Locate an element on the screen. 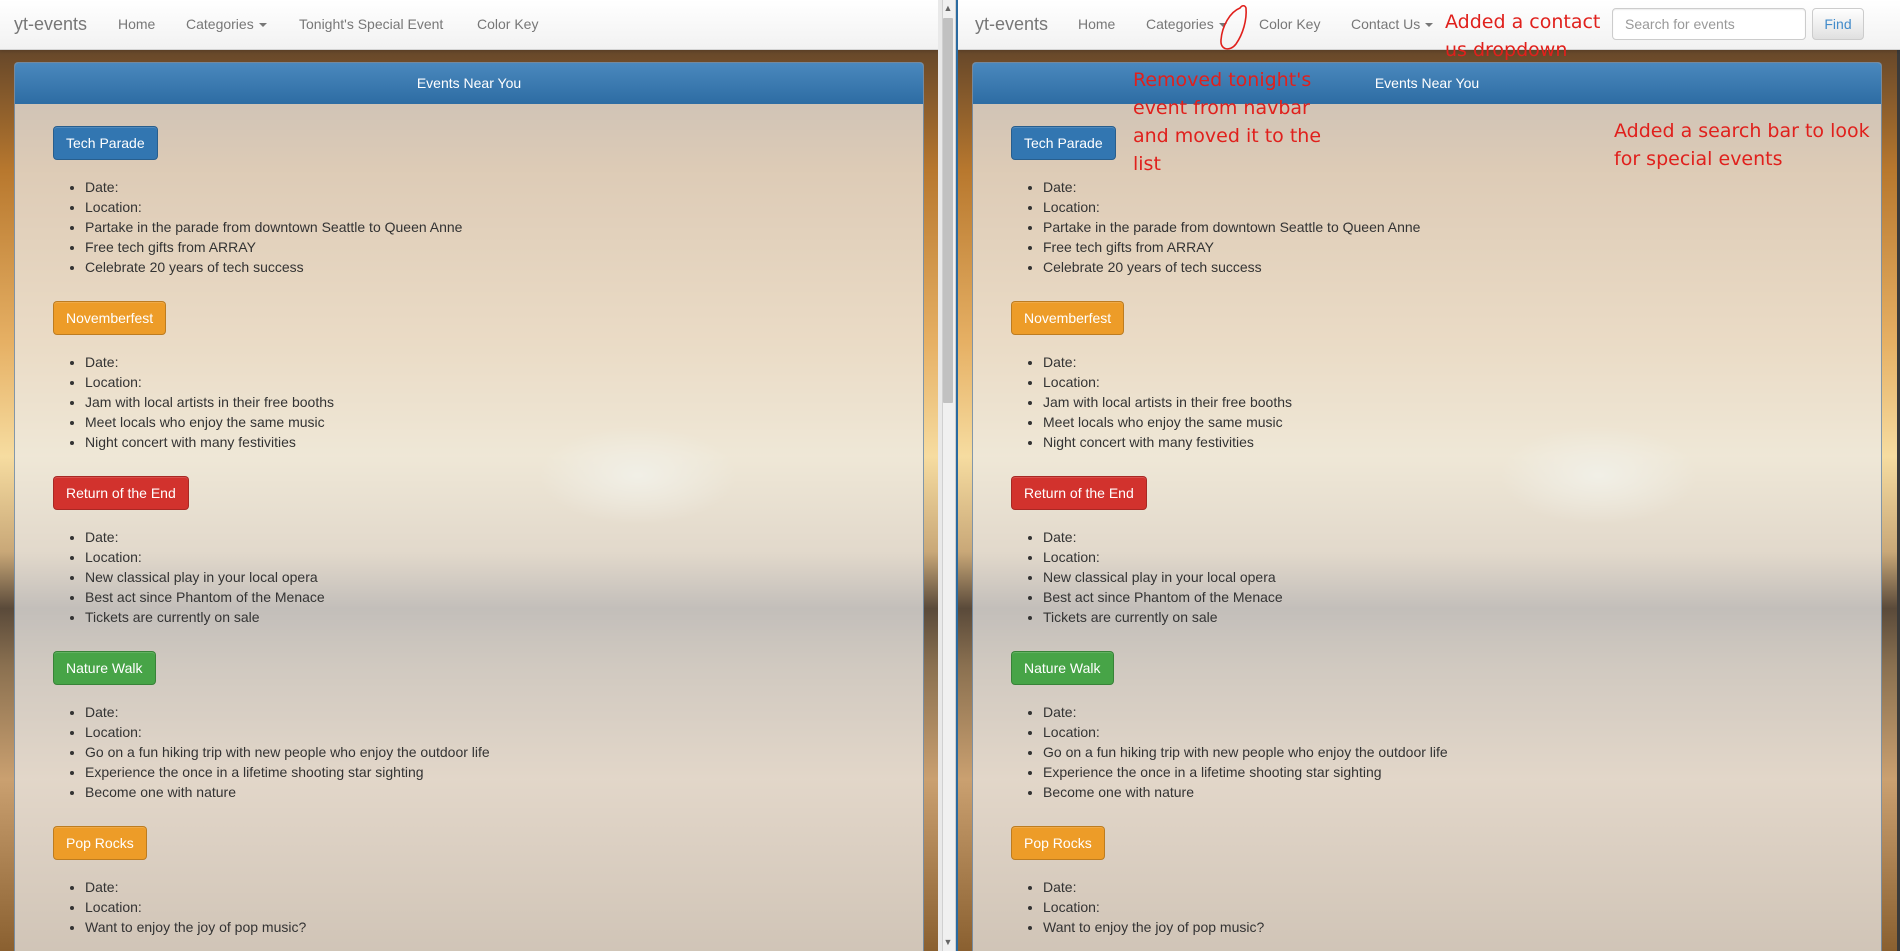 Image resolution: width=1900 pixels, height=951 pixels. left-pane-scrollbar: ▲ ▼ is located at coordinates (948, 475).